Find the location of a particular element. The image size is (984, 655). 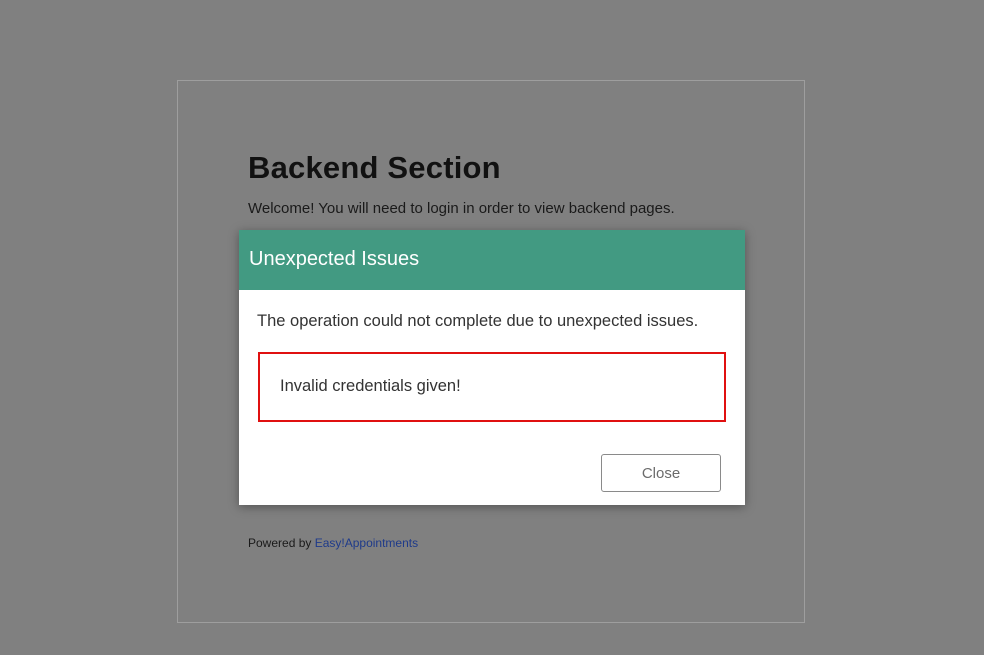

error-message: Invalid credentials given! is located at coordinates (370, 386).